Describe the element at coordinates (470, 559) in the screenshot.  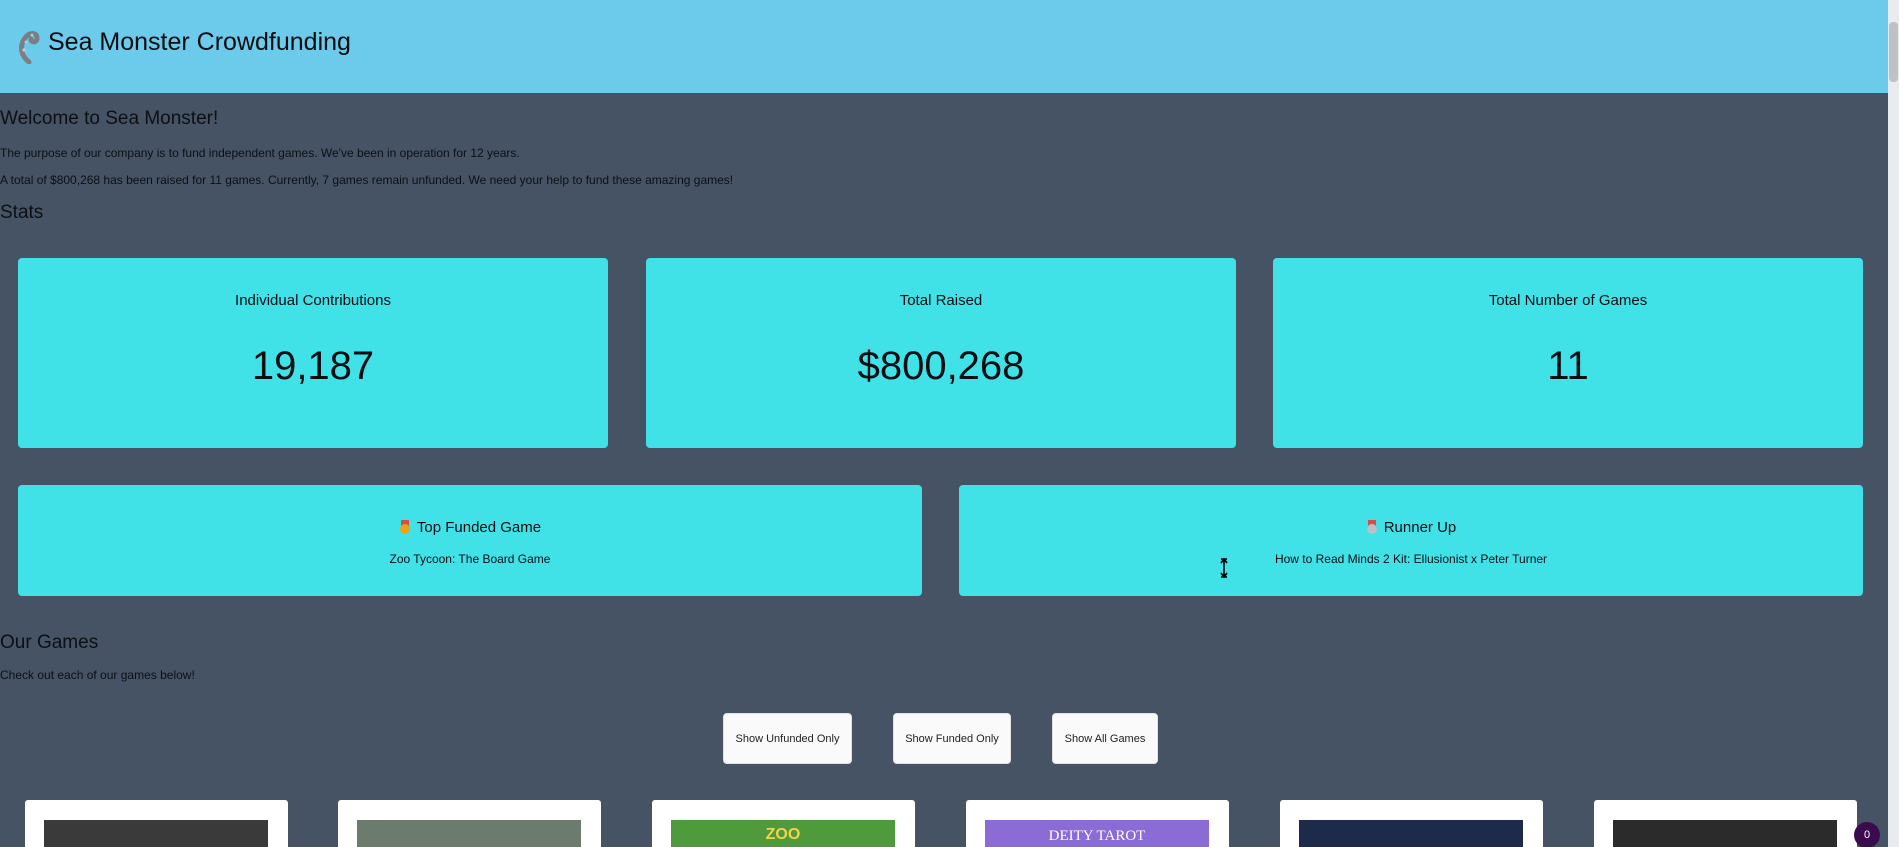
I see `top-funded-name: Zoo Tycoon: The Board Game` at that location.